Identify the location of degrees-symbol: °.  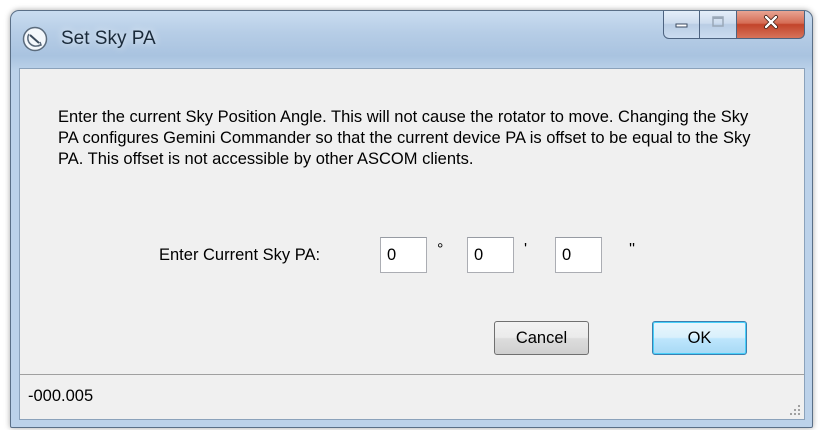
(440, 249).